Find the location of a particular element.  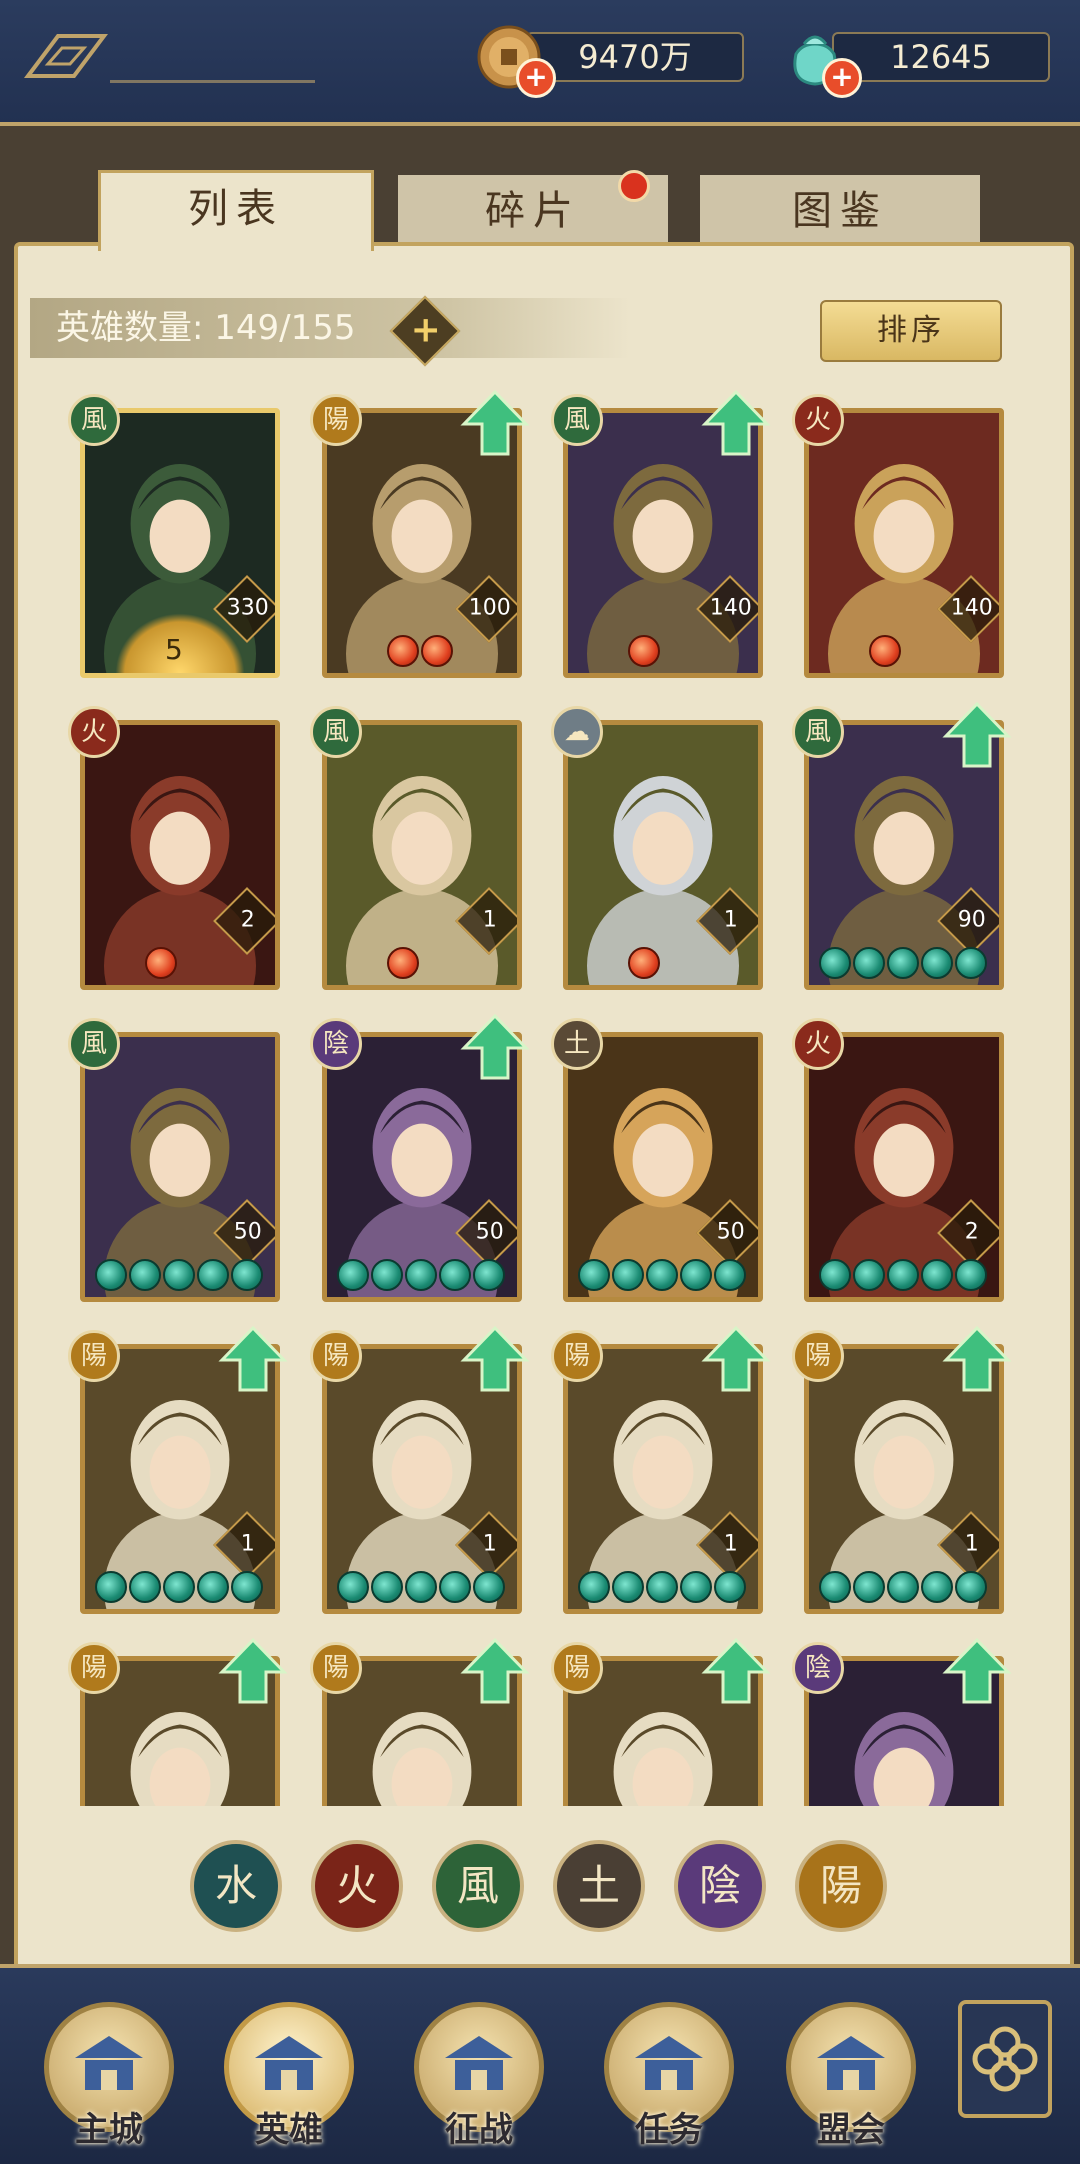

element-filter-bar: 水火風土陰陽 is located at coordinates (540, 1888).